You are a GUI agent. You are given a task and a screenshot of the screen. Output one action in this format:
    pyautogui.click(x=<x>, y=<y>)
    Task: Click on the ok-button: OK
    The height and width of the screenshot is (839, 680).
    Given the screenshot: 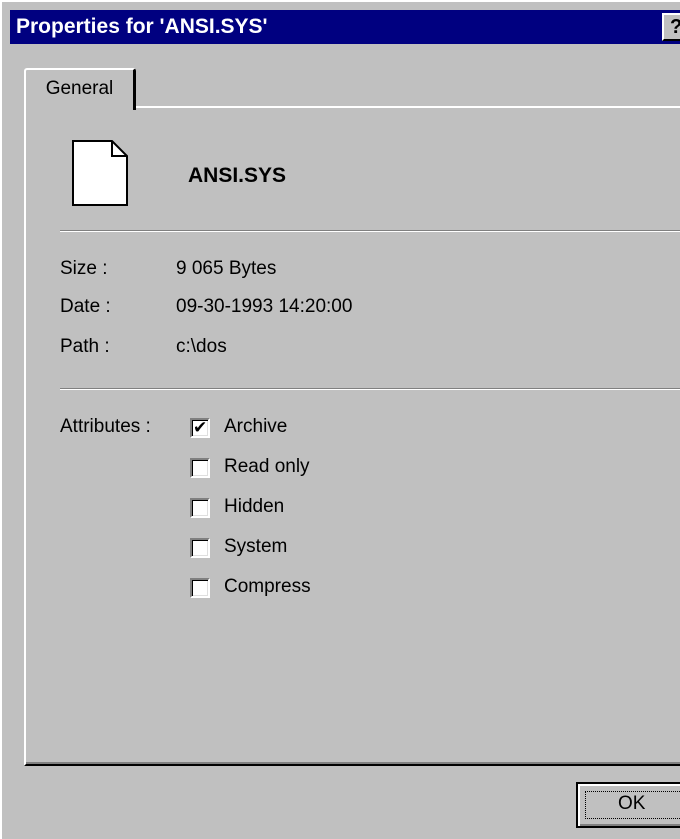 What is the action you would take?
    pyautogui.click(x=628, y=805)
    